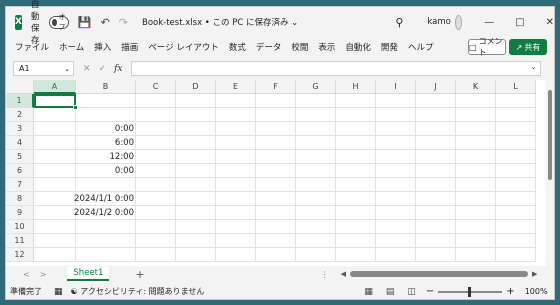 The width and height of the screenshot is (560, 305). I want to click on check-icon: ✓, so click(103, 69).